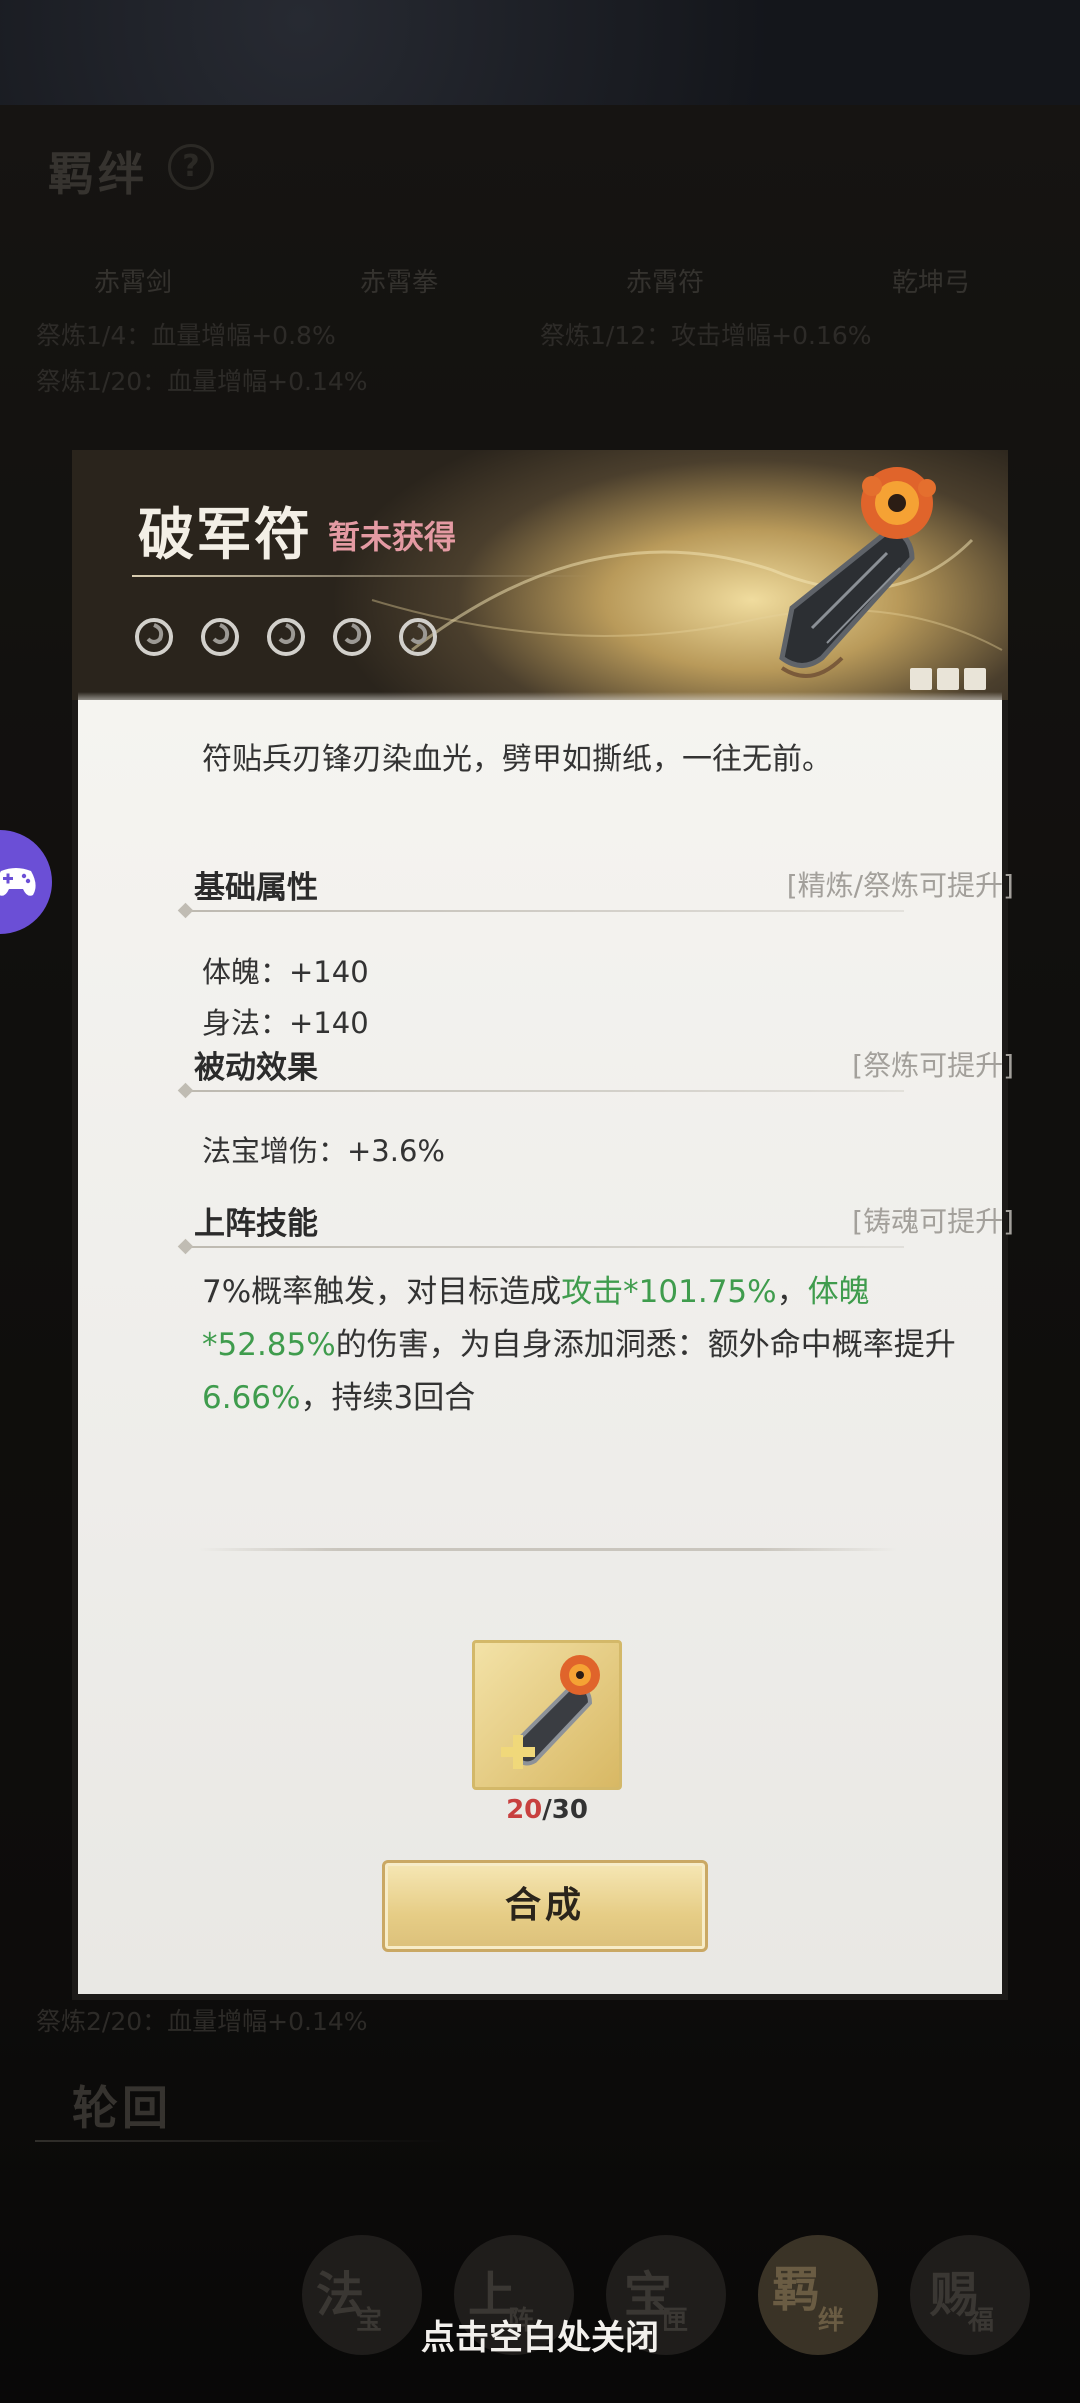 This screenshot has width=1080, height=2403. Describe the element at coordinates (256, 1068) in the screenshot. I see `passive-title: 被动效果` at that location.